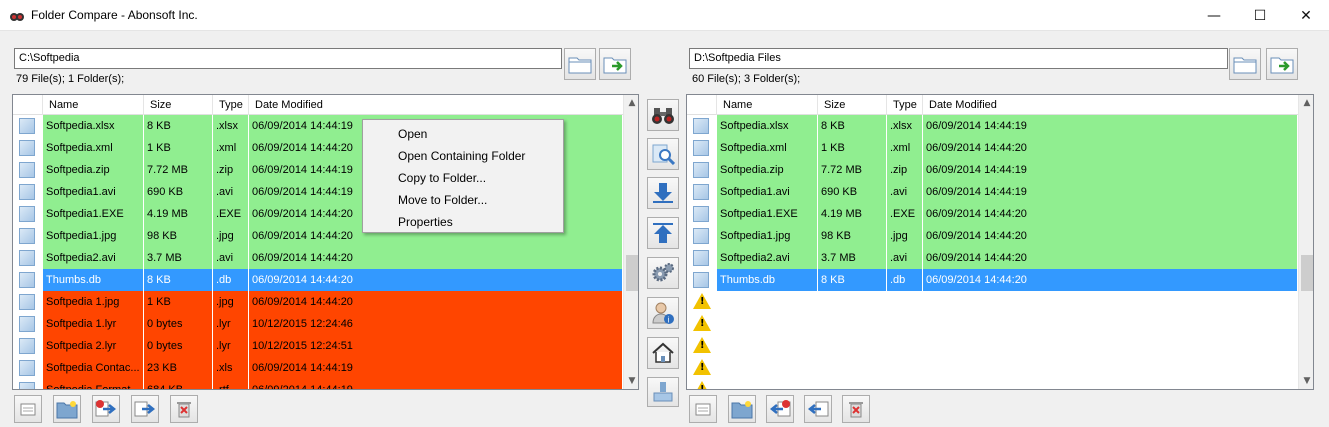 The height and width of the screenshot is (427, 1329). I want to click on right-copy-button, so click(818, 409).